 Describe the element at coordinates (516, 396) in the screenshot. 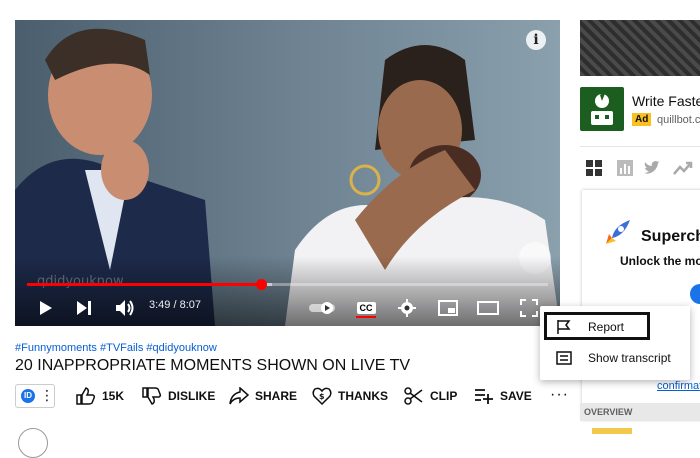

I see `save-label: SAVE` at that location.